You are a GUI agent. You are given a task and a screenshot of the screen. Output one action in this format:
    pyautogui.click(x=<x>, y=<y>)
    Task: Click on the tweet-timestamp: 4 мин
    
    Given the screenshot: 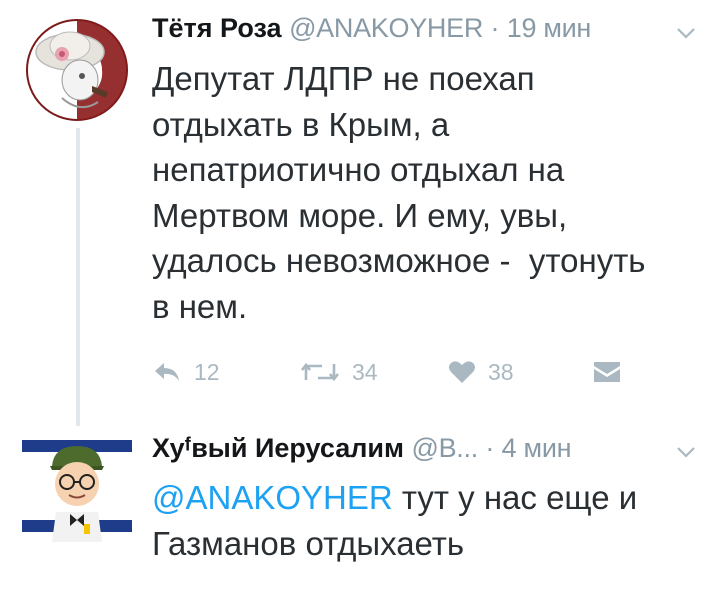 What is the action you would take?
    pyautogui.click(x=537, y=448)
    